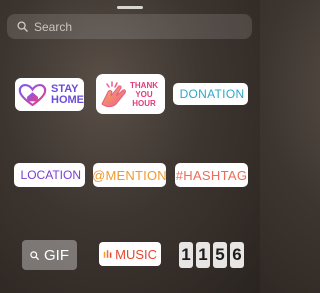 This screenshot has height=293, width=320. I want to click on donation-sticker: DONATION, so click(210, 94).